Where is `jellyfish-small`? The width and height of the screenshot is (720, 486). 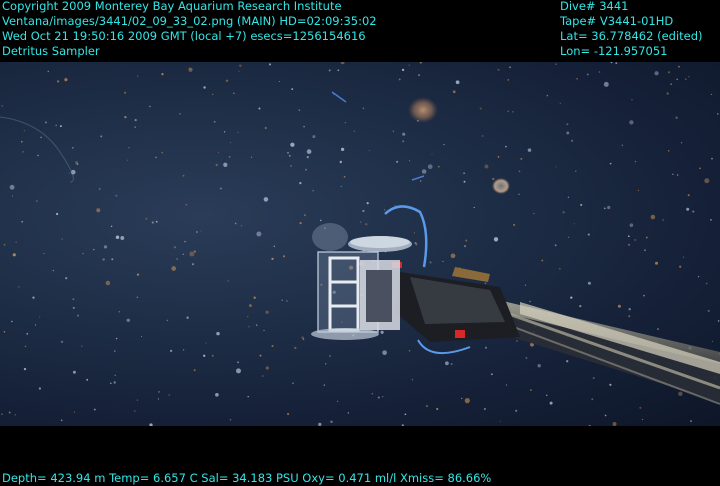 jellyfish-small is located at coordinates (501, 186).